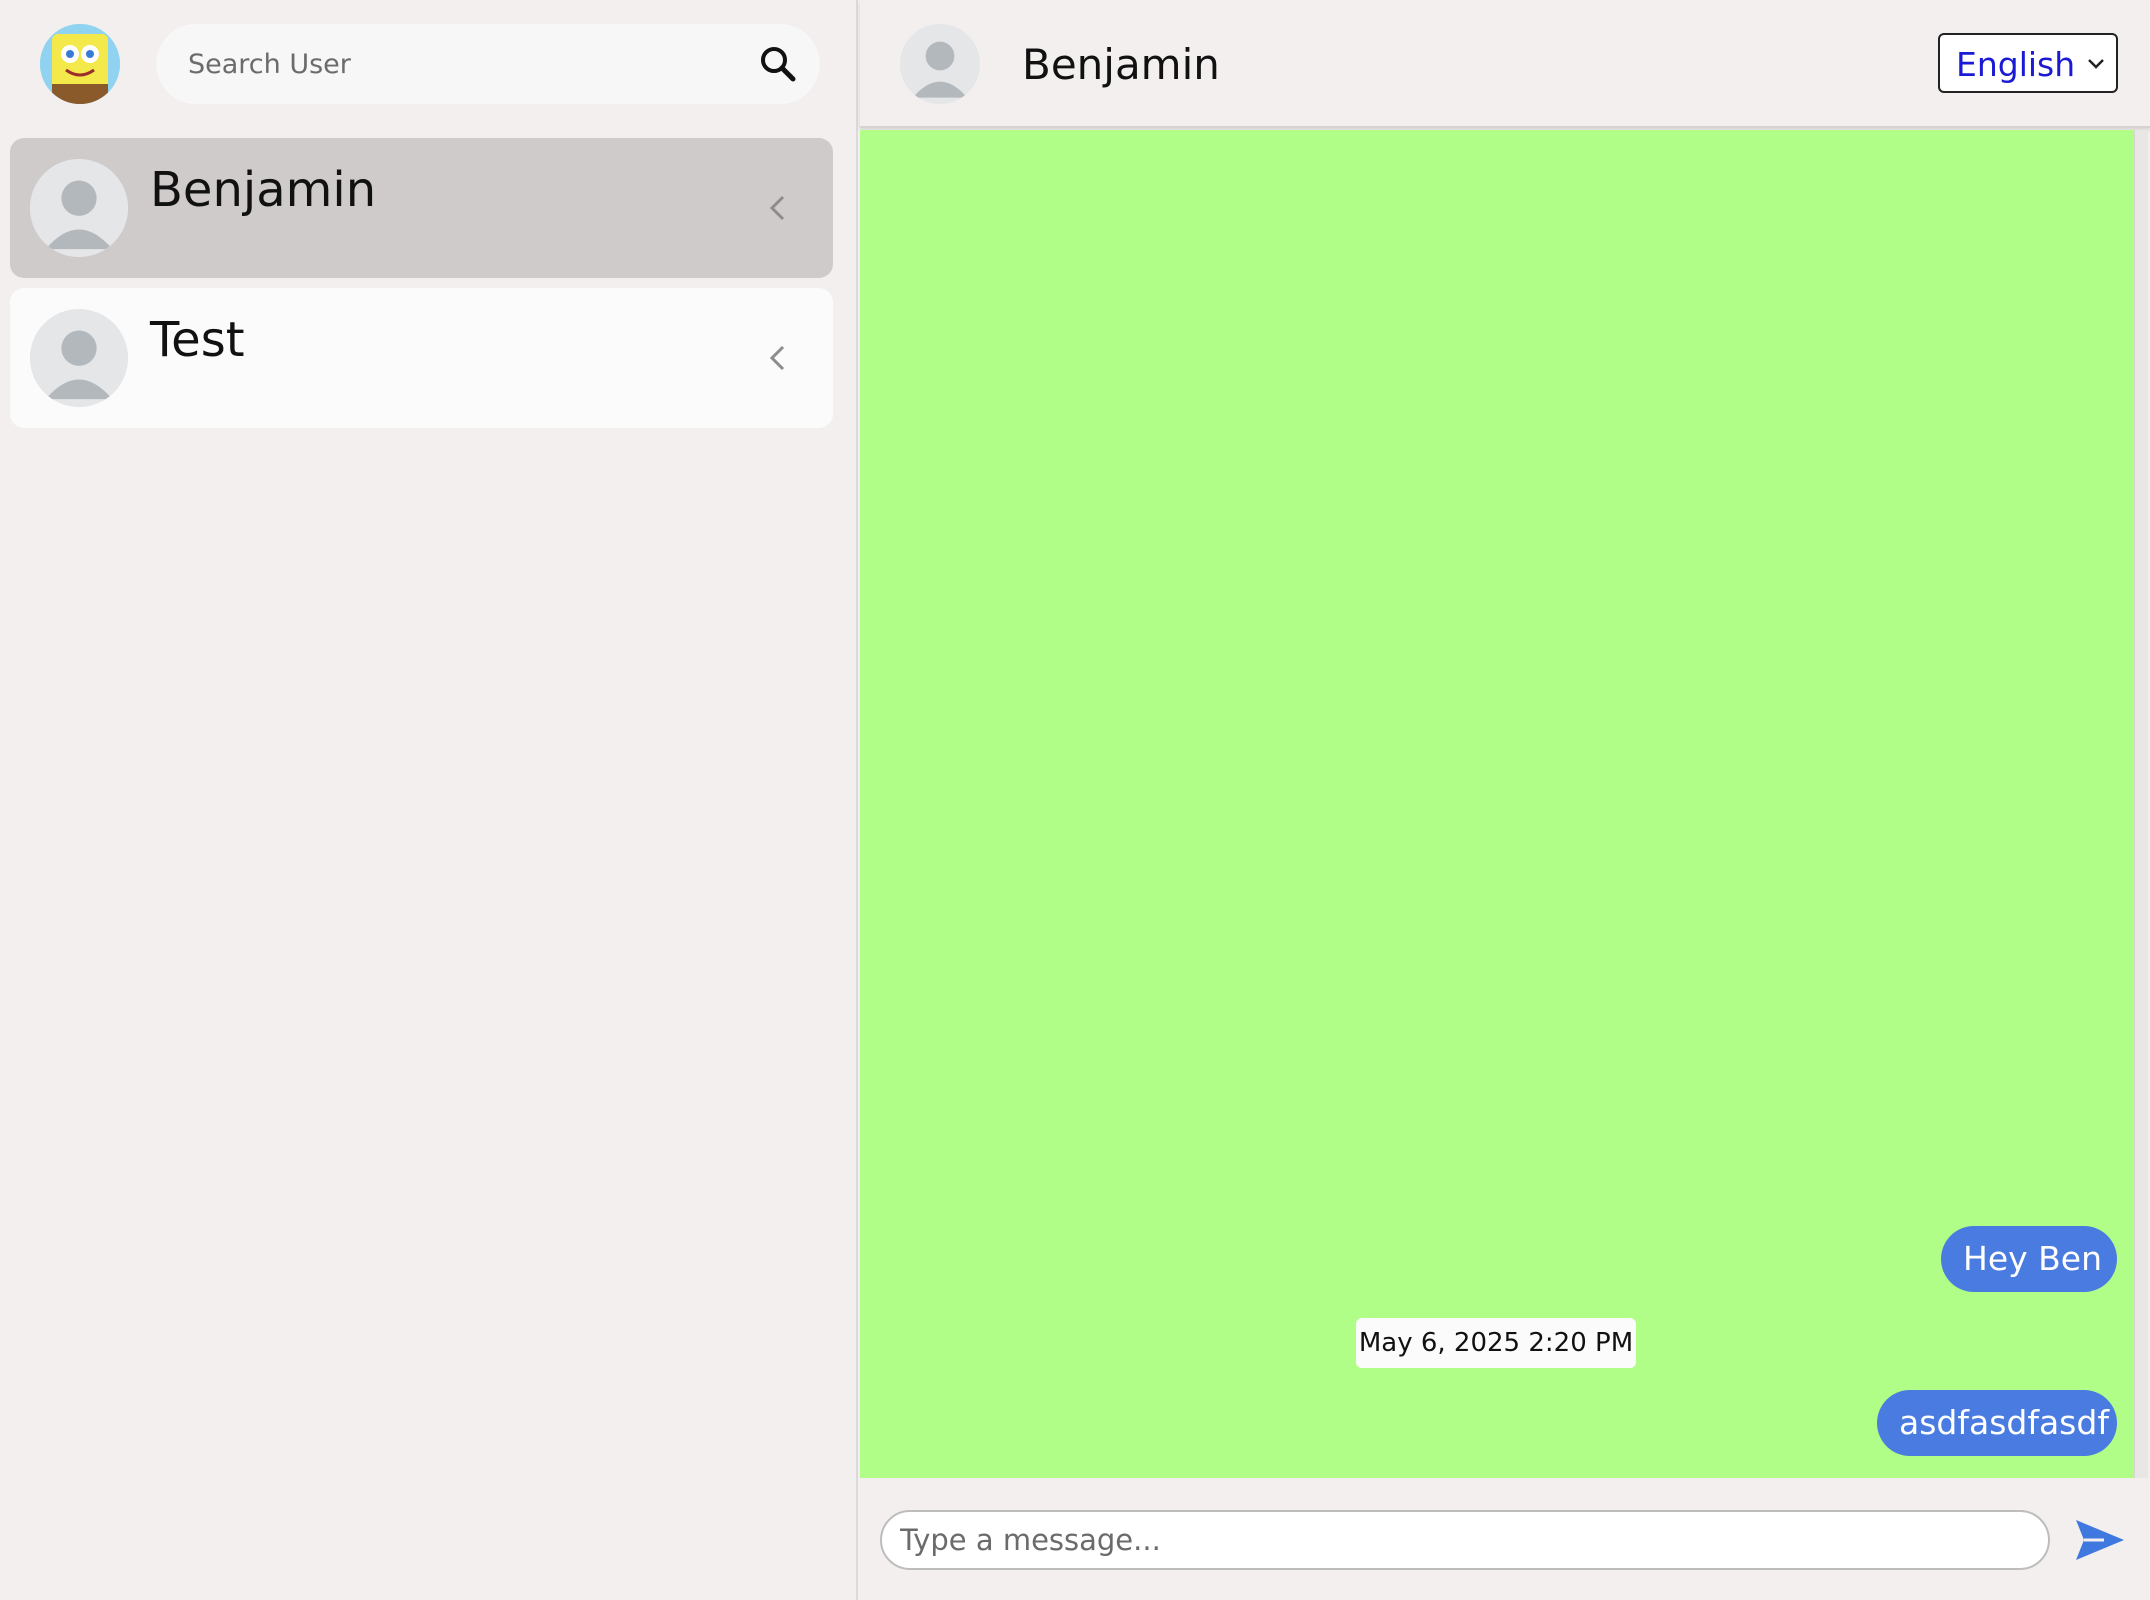 The height and width of the screenshot is (1600, 2150). Describe the element at coordinates (80, 64) in the screenshot. I see `user-profile-icon` at that location.